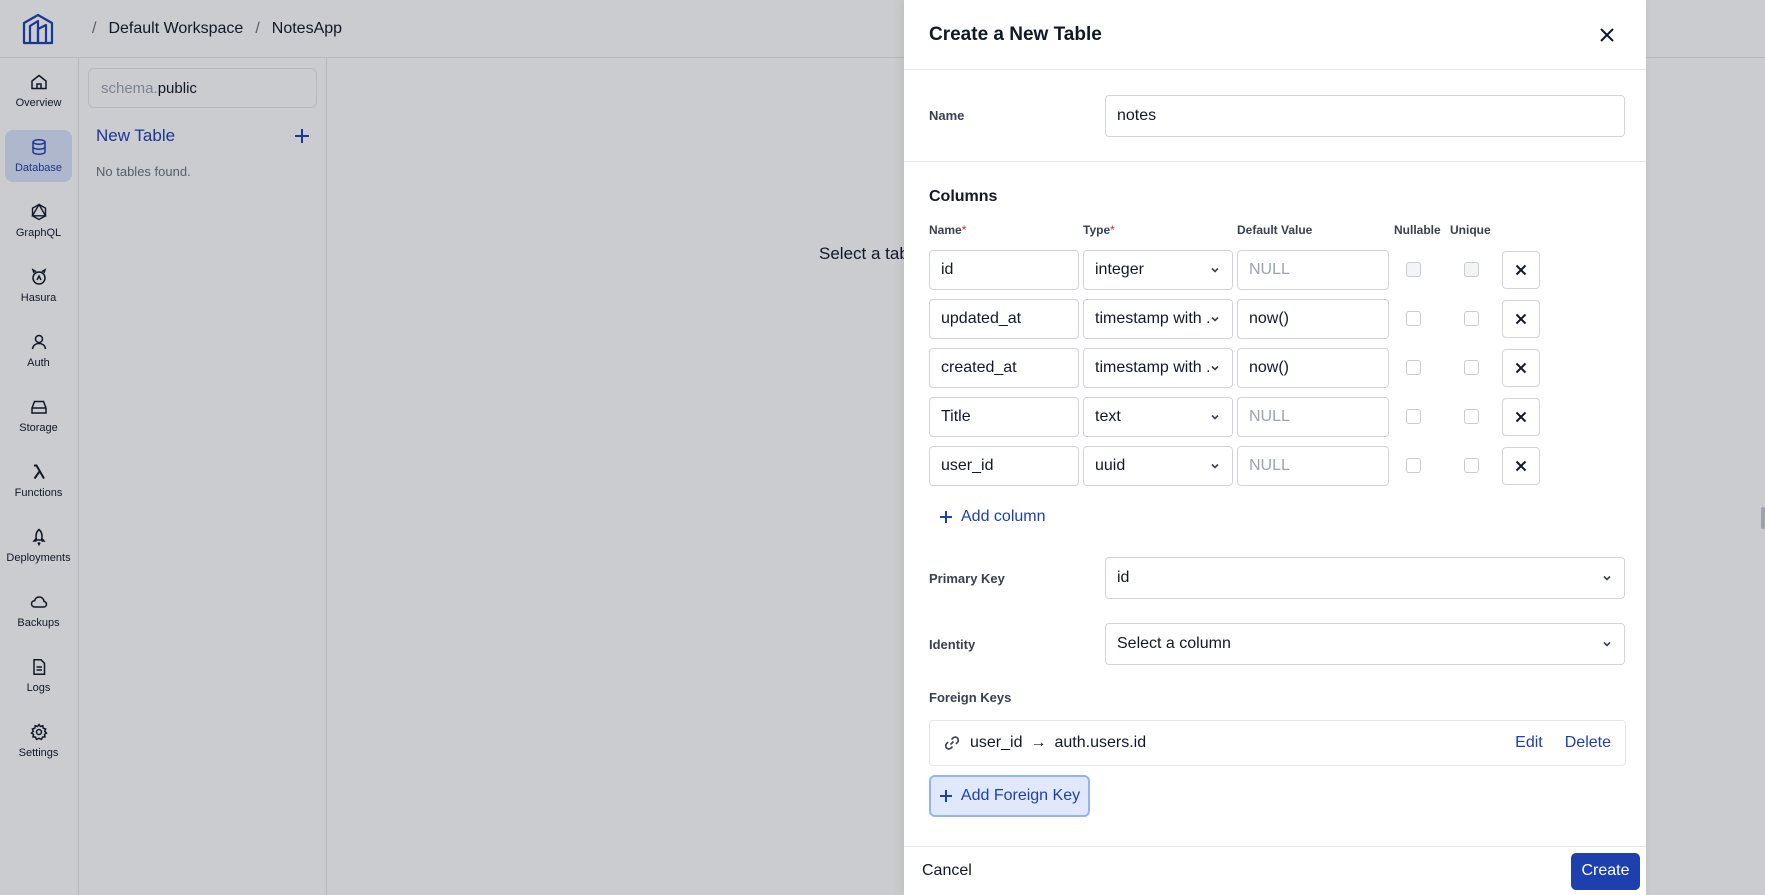 The image size is (1765, 895). I want to click on add-foreign-key-button: Add Foreign Key, so click(1009, 796).